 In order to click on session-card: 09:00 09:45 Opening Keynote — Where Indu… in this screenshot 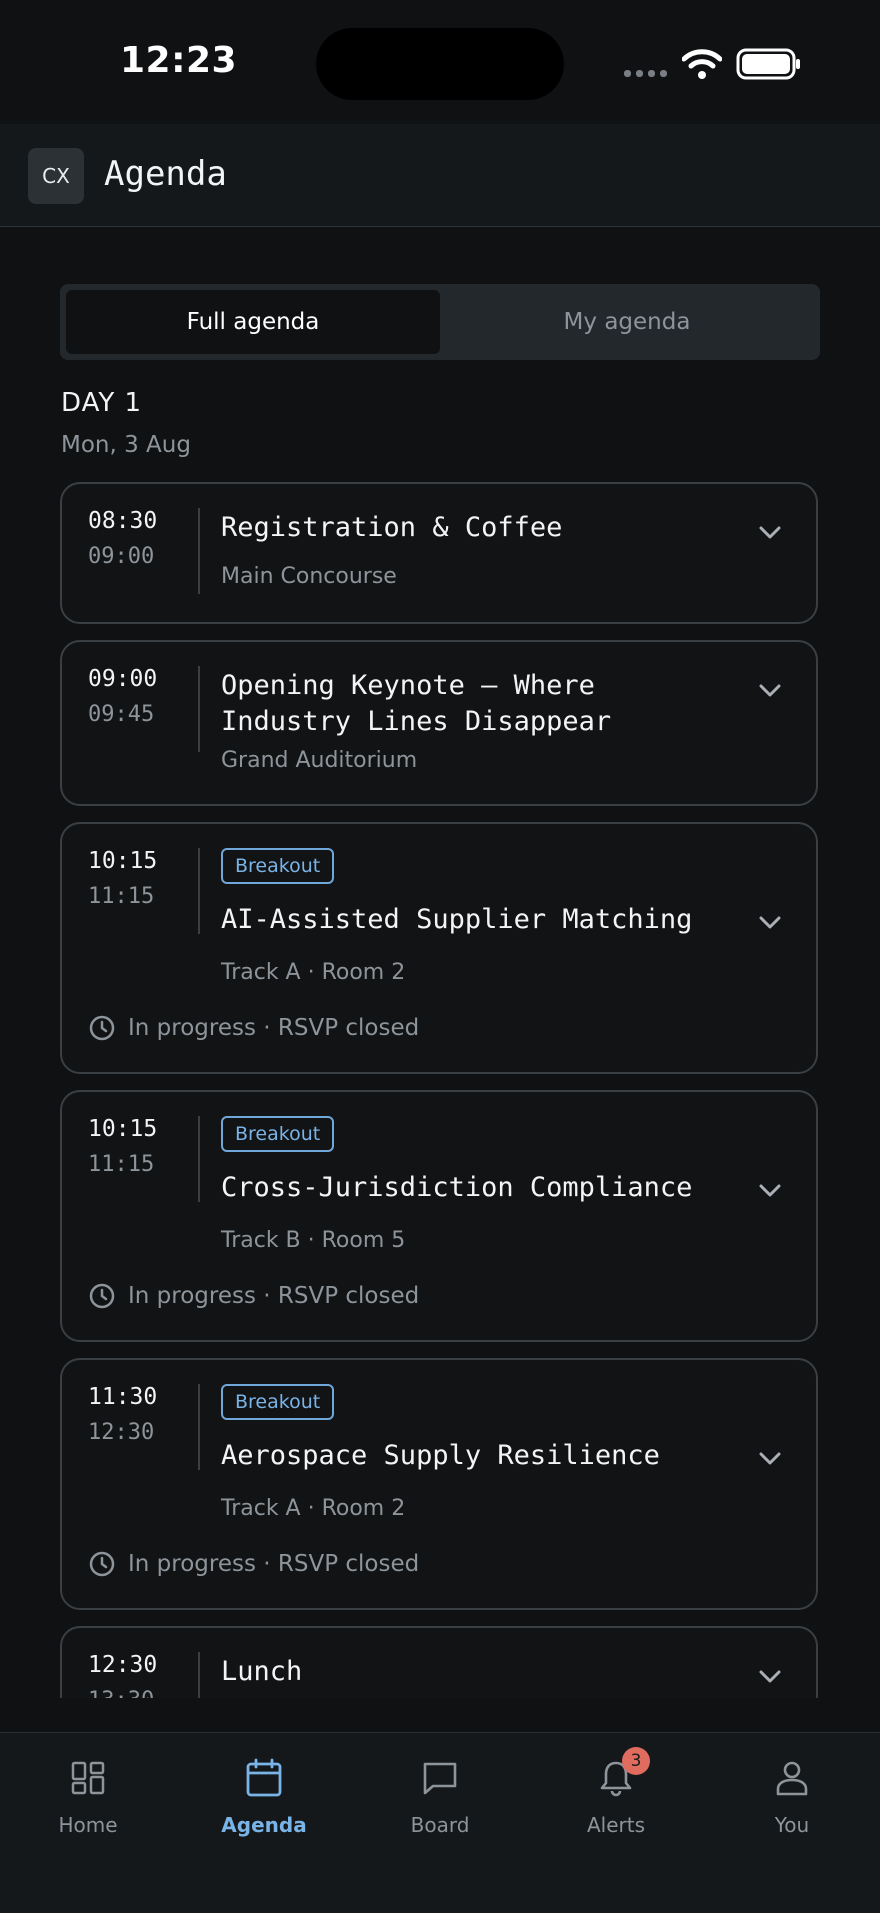, I will do `click(439, 723)`.